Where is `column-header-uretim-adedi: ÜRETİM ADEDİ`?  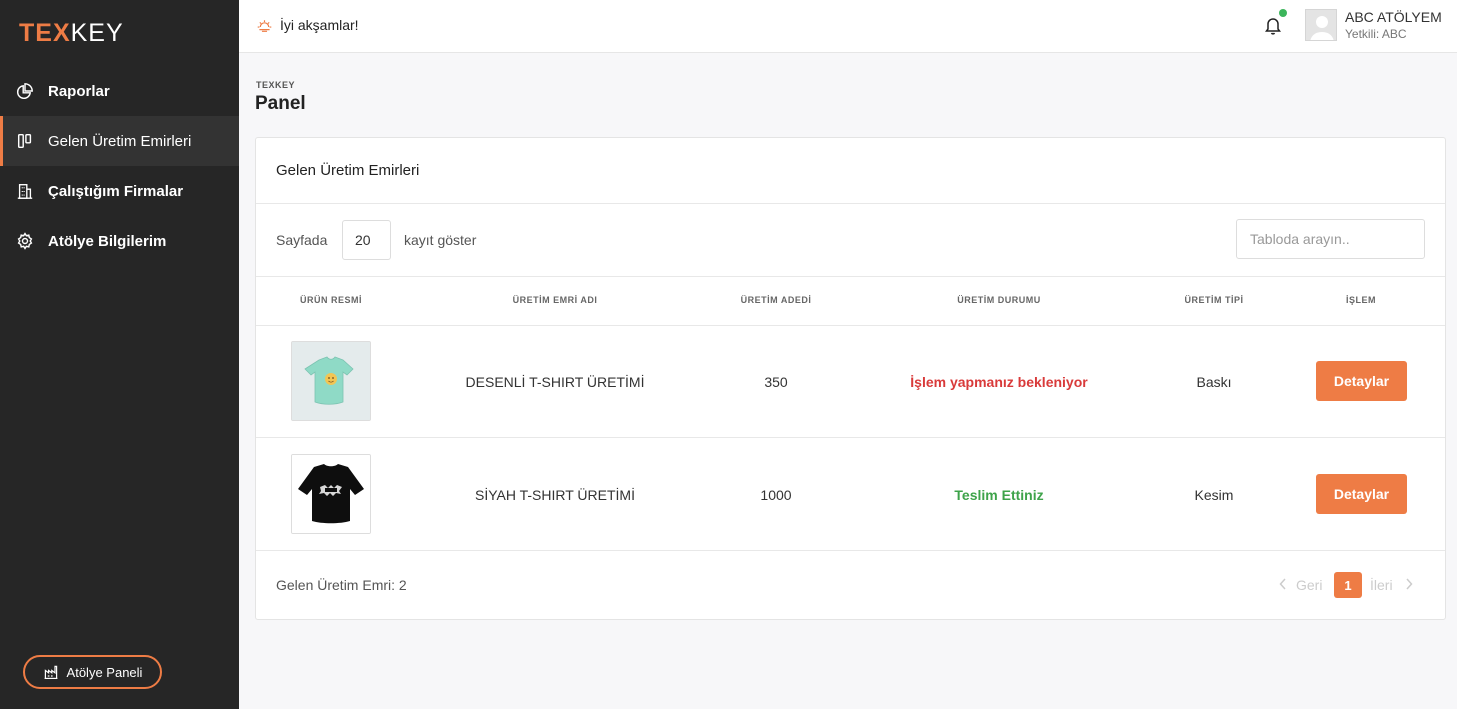
column-header-uretim-adedi: ÜRETİM ADEDİ is located at coordinates (776, 300).